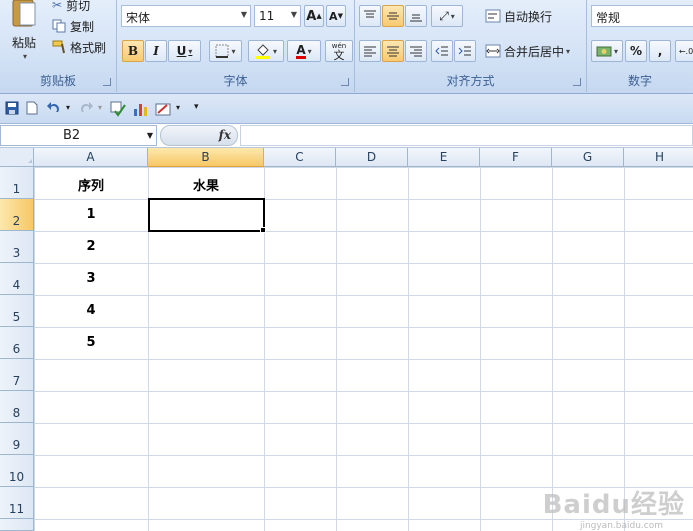 This screenshot has width=693, height=531. What do you see at coordinates (345, 82) in the screenshot?
I see `font-launcher-icon` at bounding box center [345, 82].